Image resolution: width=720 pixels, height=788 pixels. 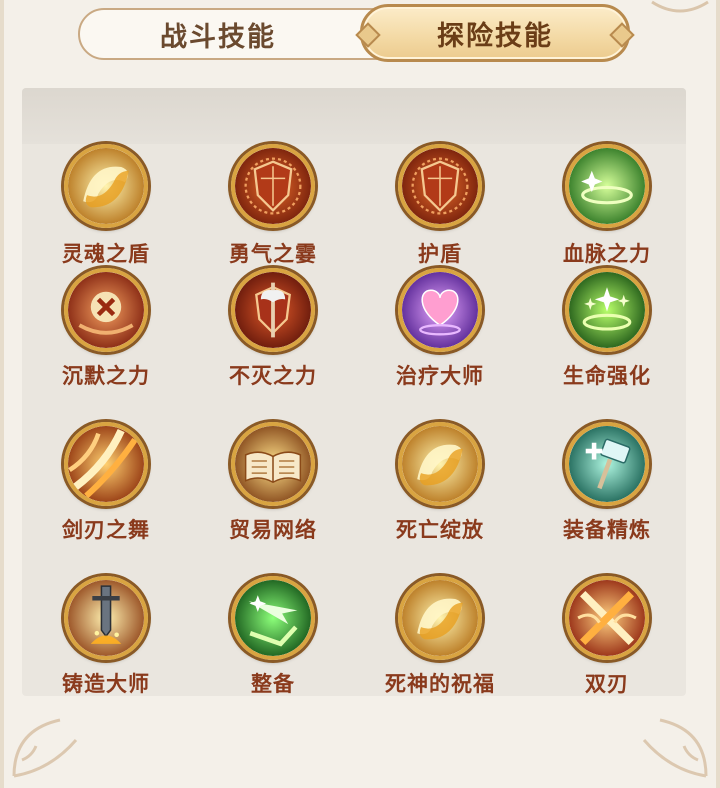 I want to click on tab-adventure-skills: 探险技能, so click(x=495, y=33).